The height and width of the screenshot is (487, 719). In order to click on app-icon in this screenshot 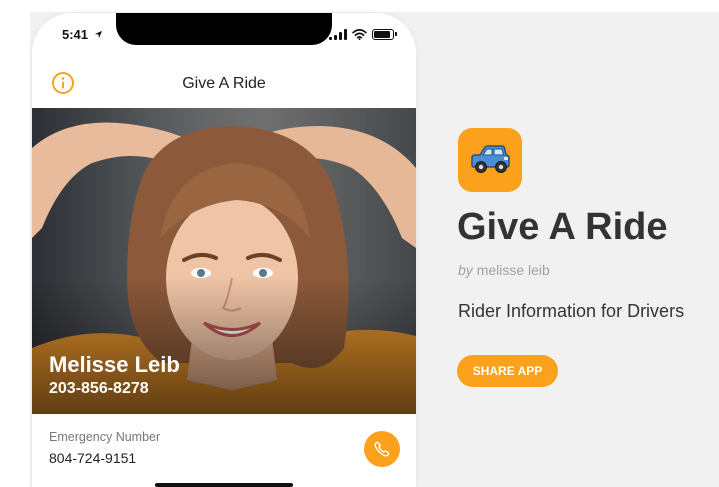, I will do `click(490, 160)`.